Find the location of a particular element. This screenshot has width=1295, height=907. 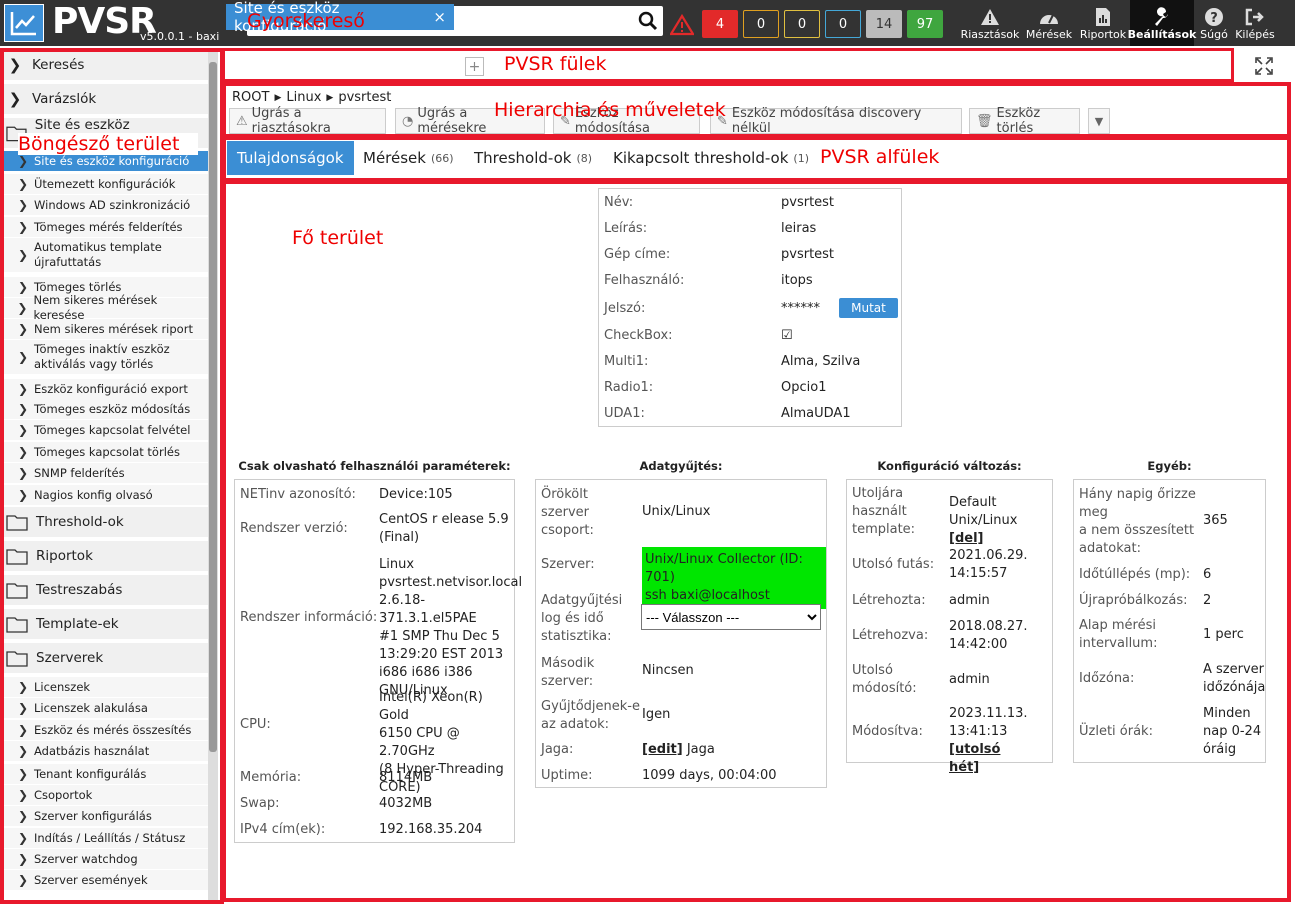

counter-minor: 0 is located at coordinates (802, 24).